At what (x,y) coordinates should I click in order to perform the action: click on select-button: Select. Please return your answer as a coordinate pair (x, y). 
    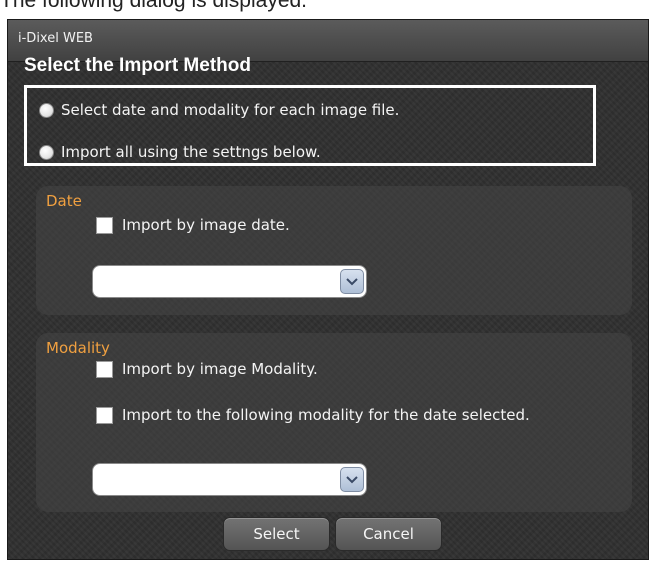
    Looking at the image, I should click on (276, 534).